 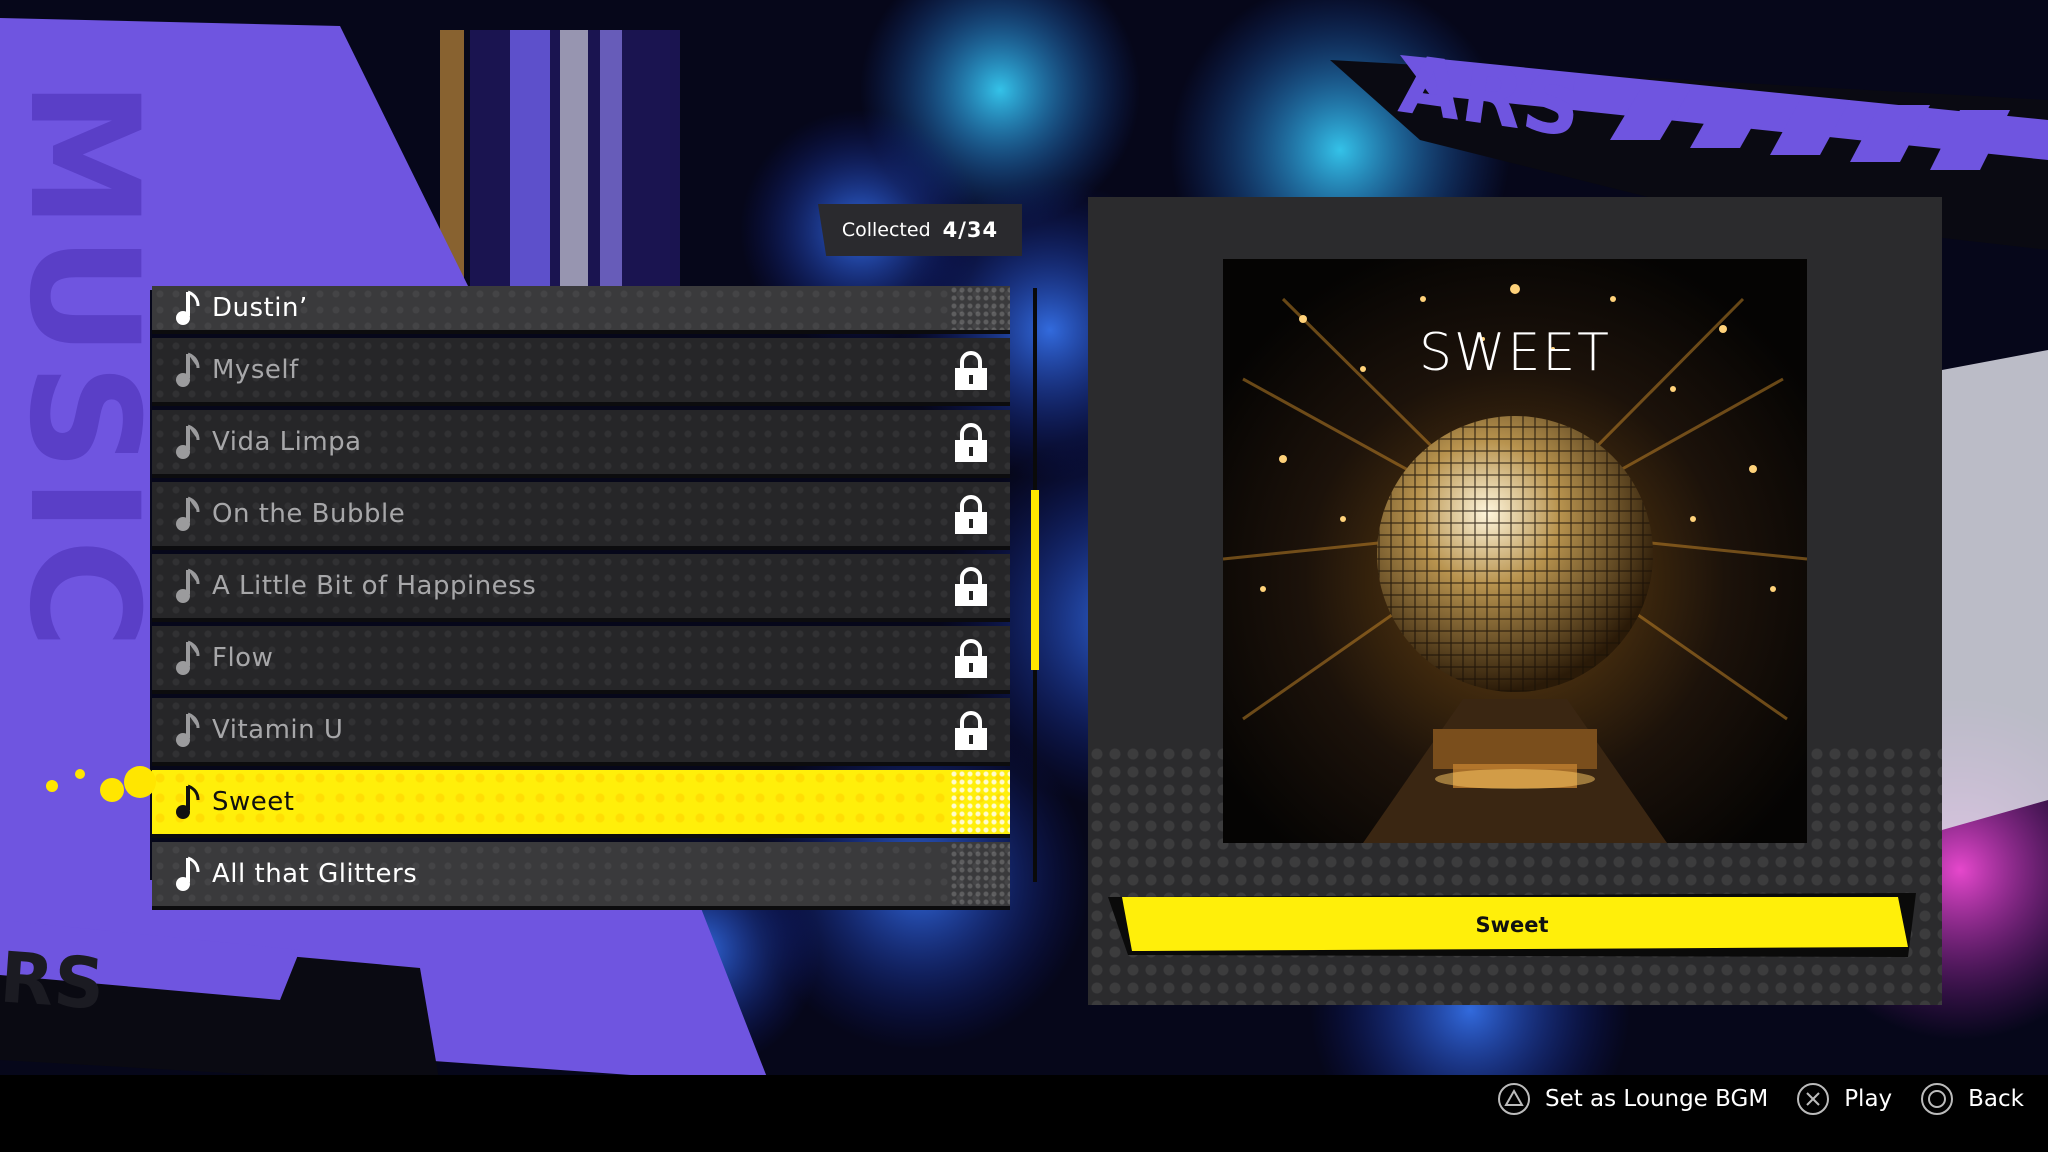 I want to click on song-row-flow: Flow, so click(x=581, y=660).